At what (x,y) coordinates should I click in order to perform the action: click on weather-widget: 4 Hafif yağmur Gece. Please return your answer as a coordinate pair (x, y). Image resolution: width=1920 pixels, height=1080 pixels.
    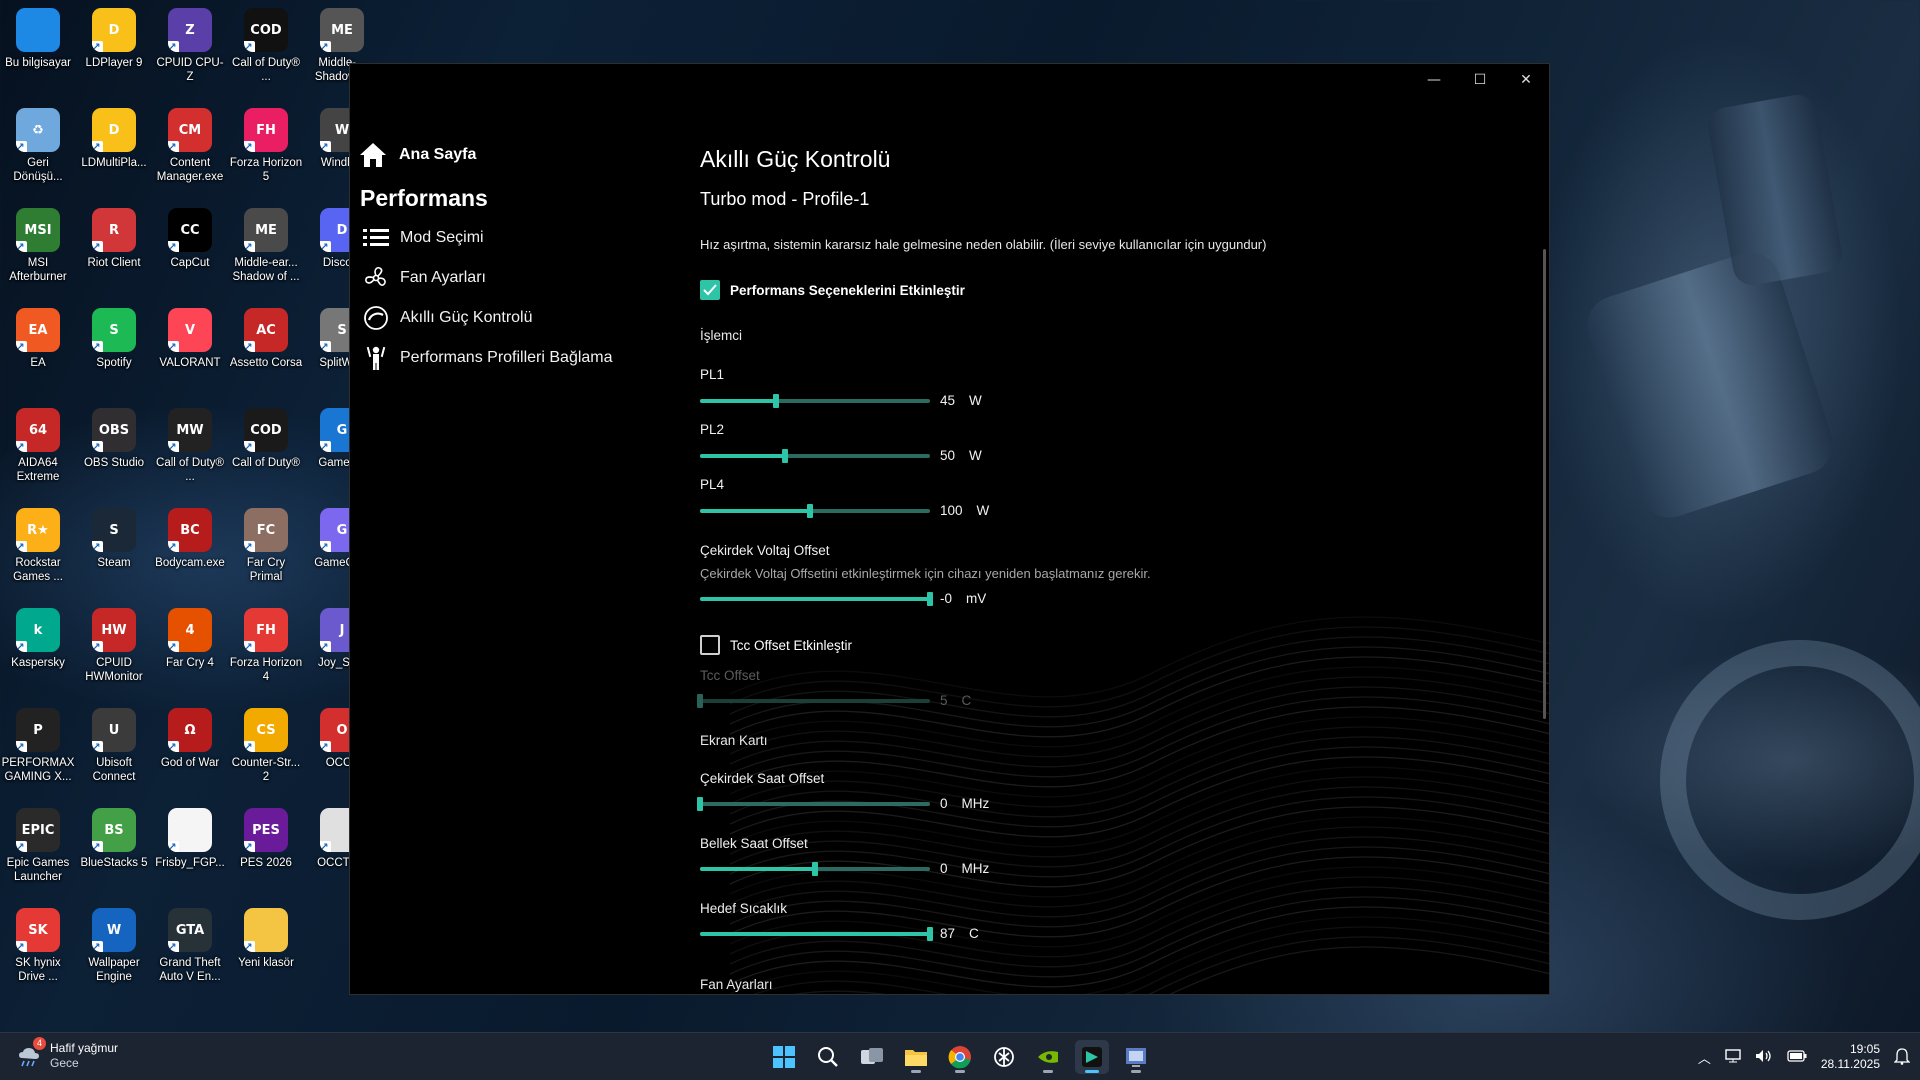
    Looking at the image, I should click on (67, 1054).